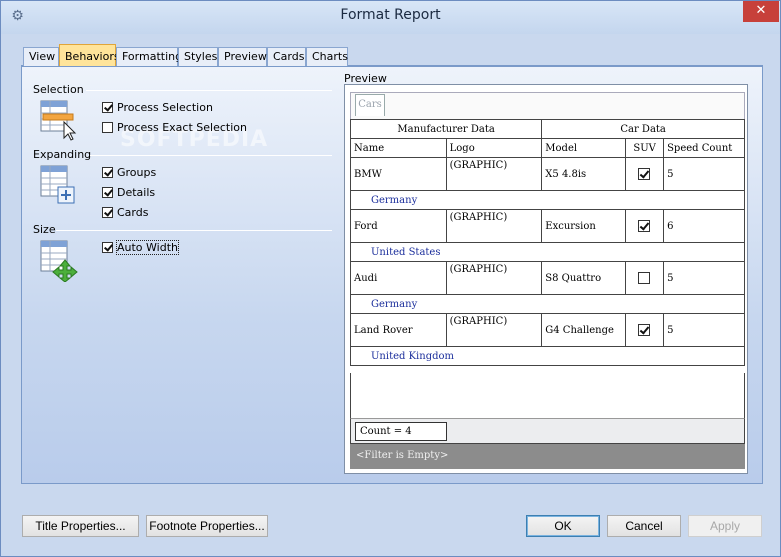 This screenshot has height=557, width=781. I want to click on cell-name: BMW, so click(398, 174).